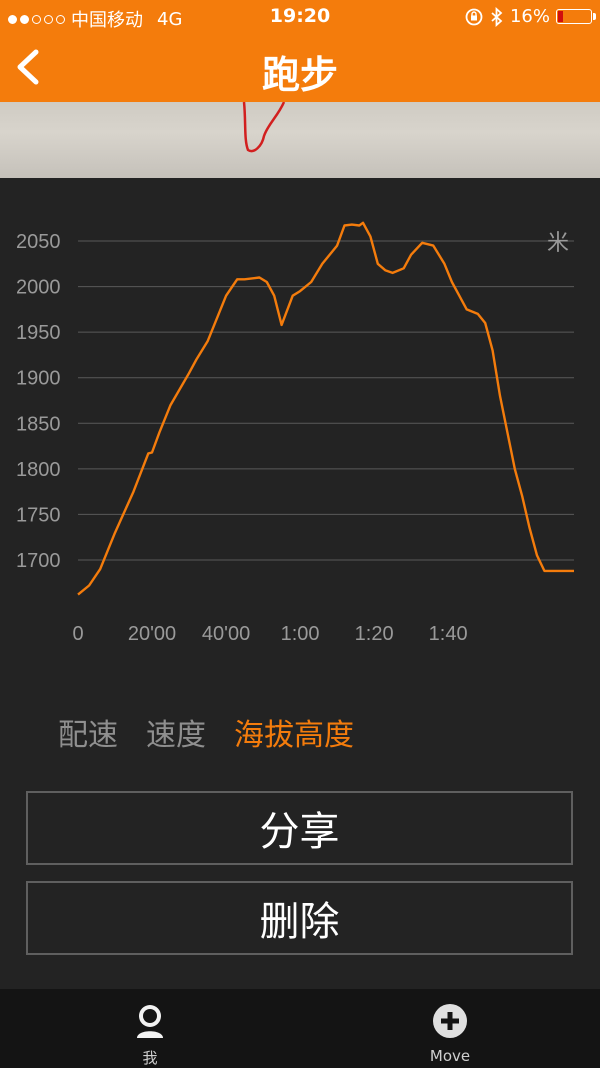 The width and height of the screenshot is (600, 1068). I want to click on tab-move-label: Move, so click(450, 1056).